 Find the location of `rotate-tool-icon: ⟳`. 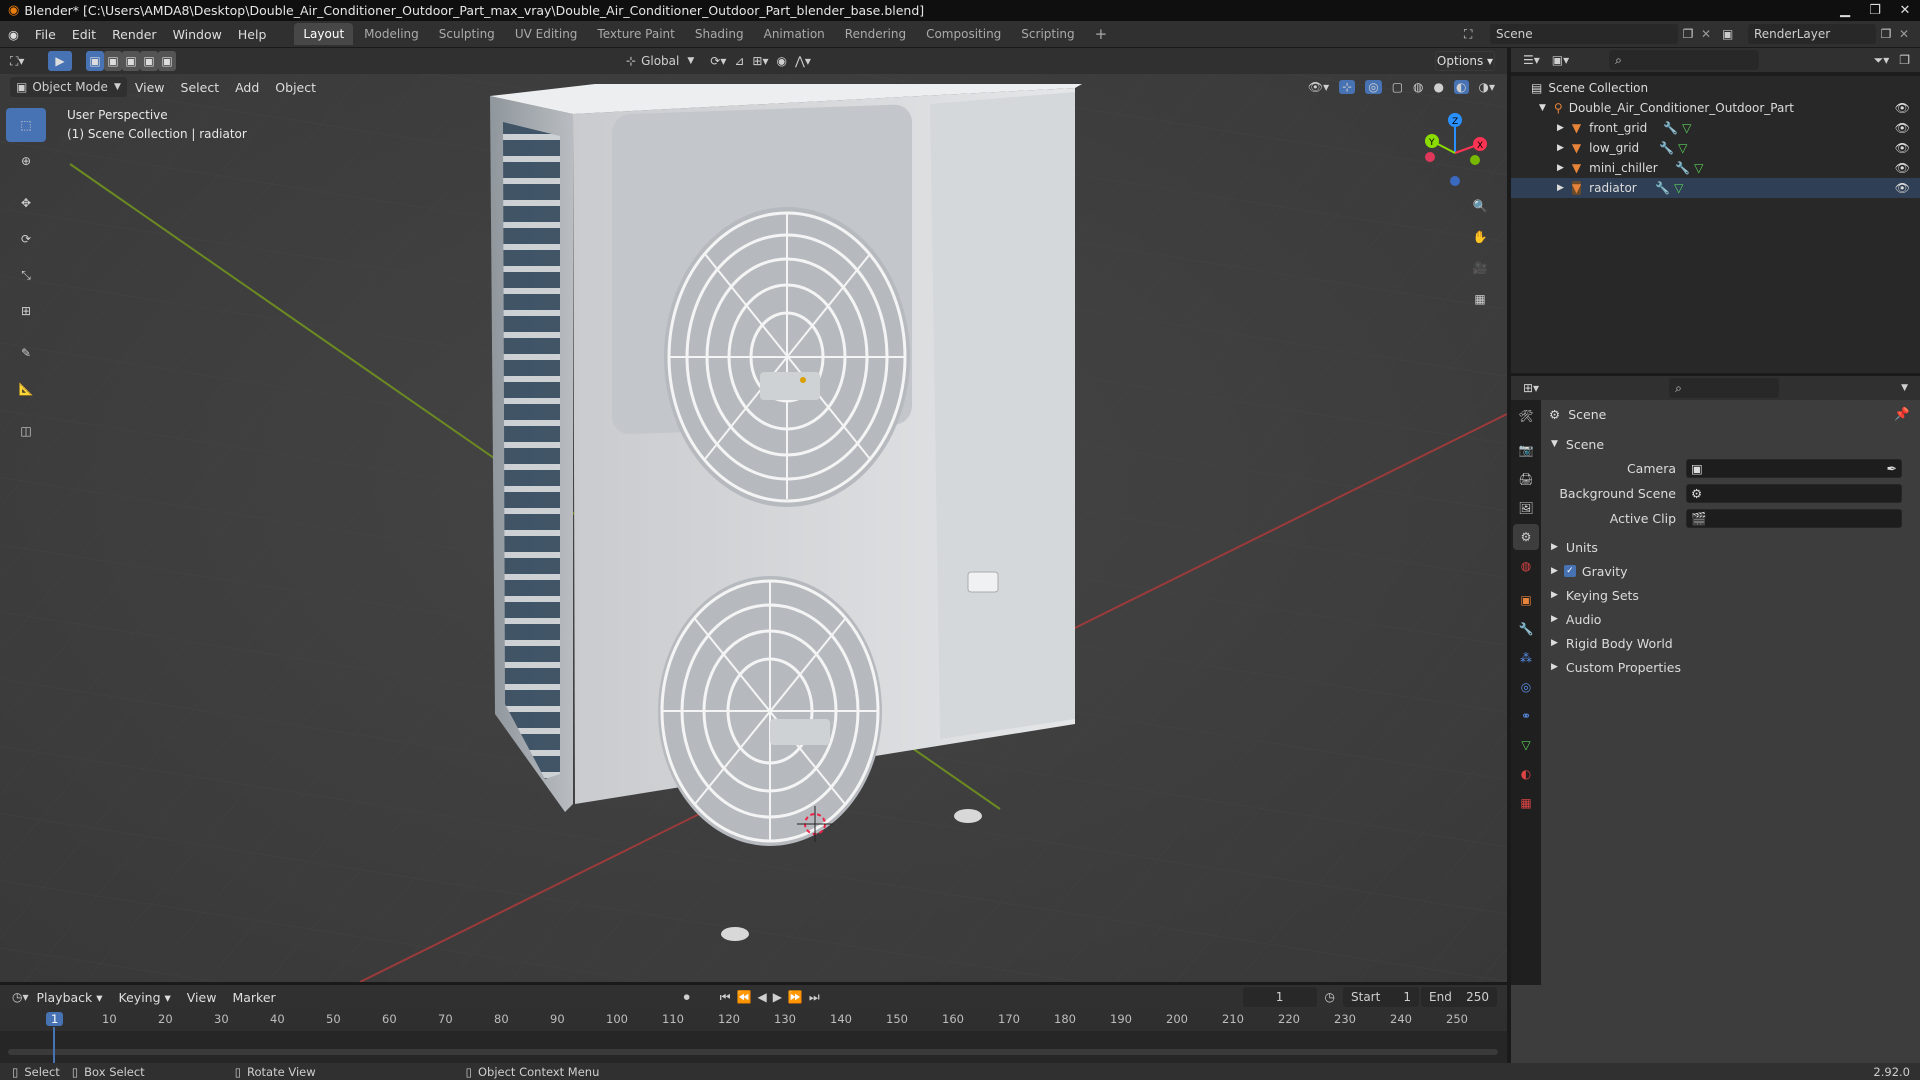

rotate-tool-icon: ⟳ is located at coordinates (26, 239).